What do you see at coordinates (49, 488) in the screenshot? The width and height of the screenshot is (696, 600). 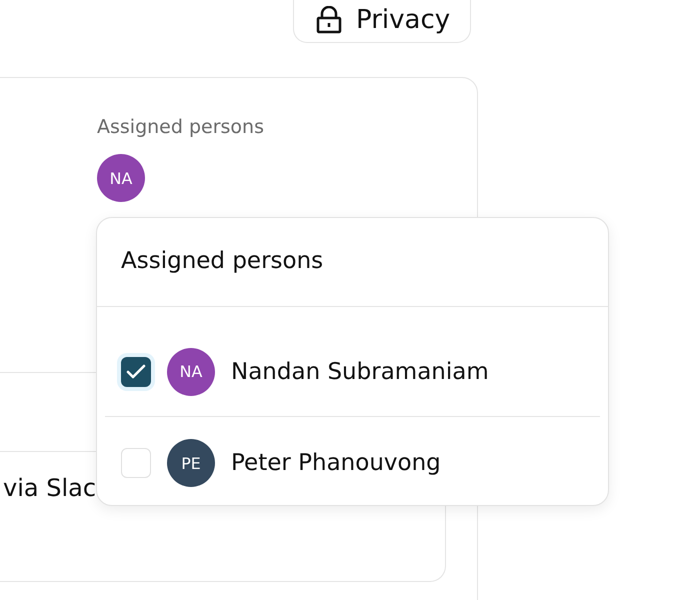 I see `body-text: via Slac` at bounding box center [49, 488].